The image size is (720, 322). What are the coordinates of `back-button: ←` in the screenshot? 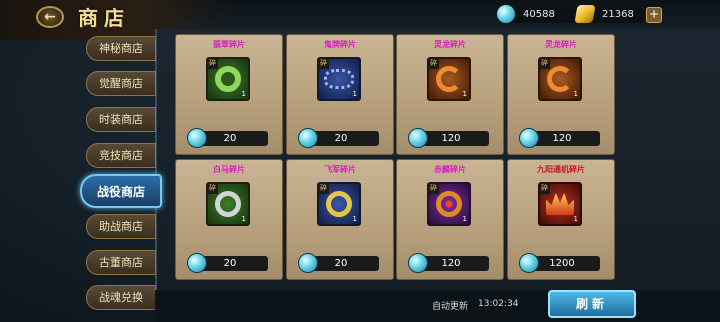 It's located at (50, 17).